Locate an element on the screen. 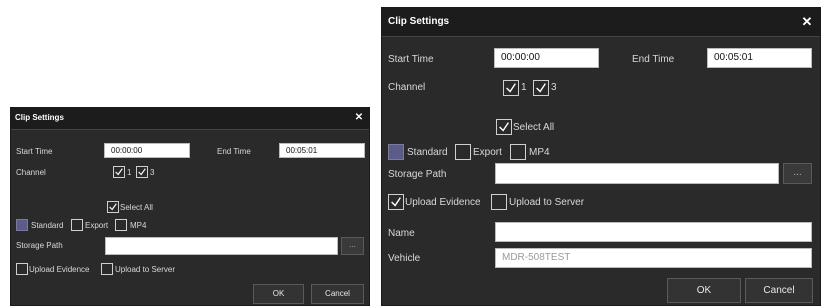 This screenshot has width=826, height=307. name-input is located at coordinates (653, 232).